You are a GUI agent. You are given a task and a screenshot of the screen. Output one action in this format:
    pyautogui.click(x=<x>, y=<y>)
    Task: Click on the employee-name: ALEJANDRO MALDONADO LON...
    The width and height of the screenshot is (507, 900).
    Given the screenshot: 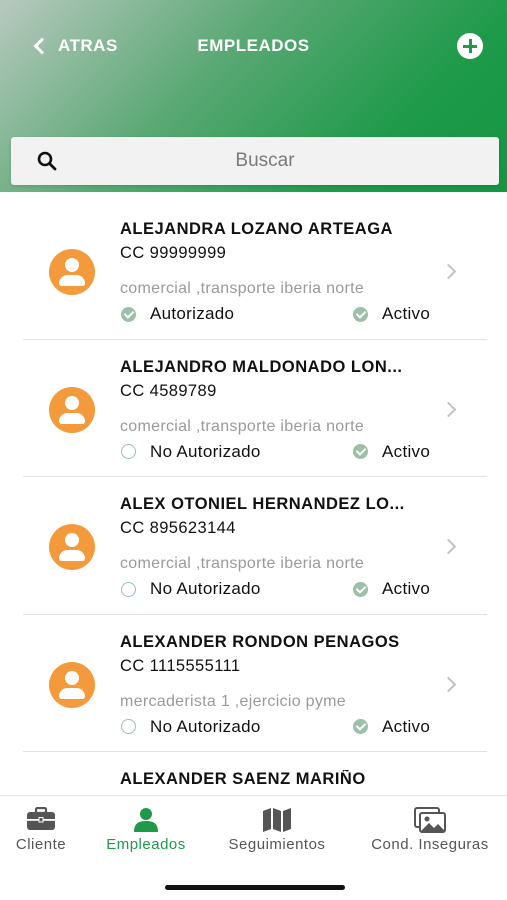 What is the action you would take?
    pyautogui.click(x=261, y=366)
    